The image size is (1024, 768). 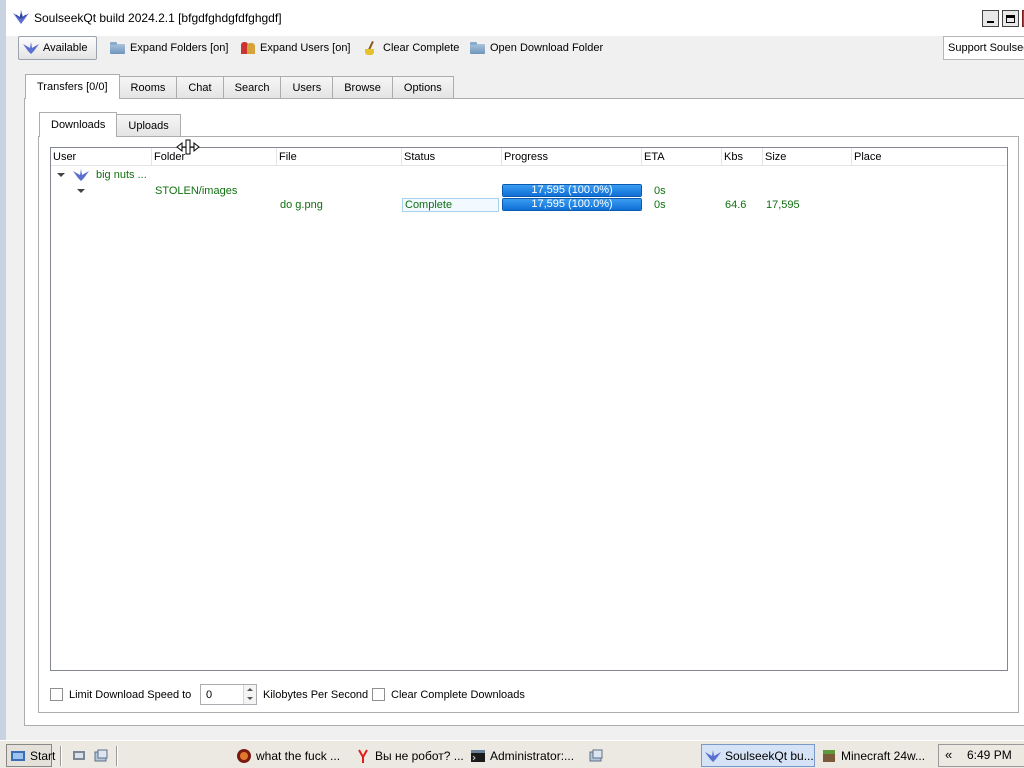 I want to click on tab-chat: Chat, so click(x=200, y=87).